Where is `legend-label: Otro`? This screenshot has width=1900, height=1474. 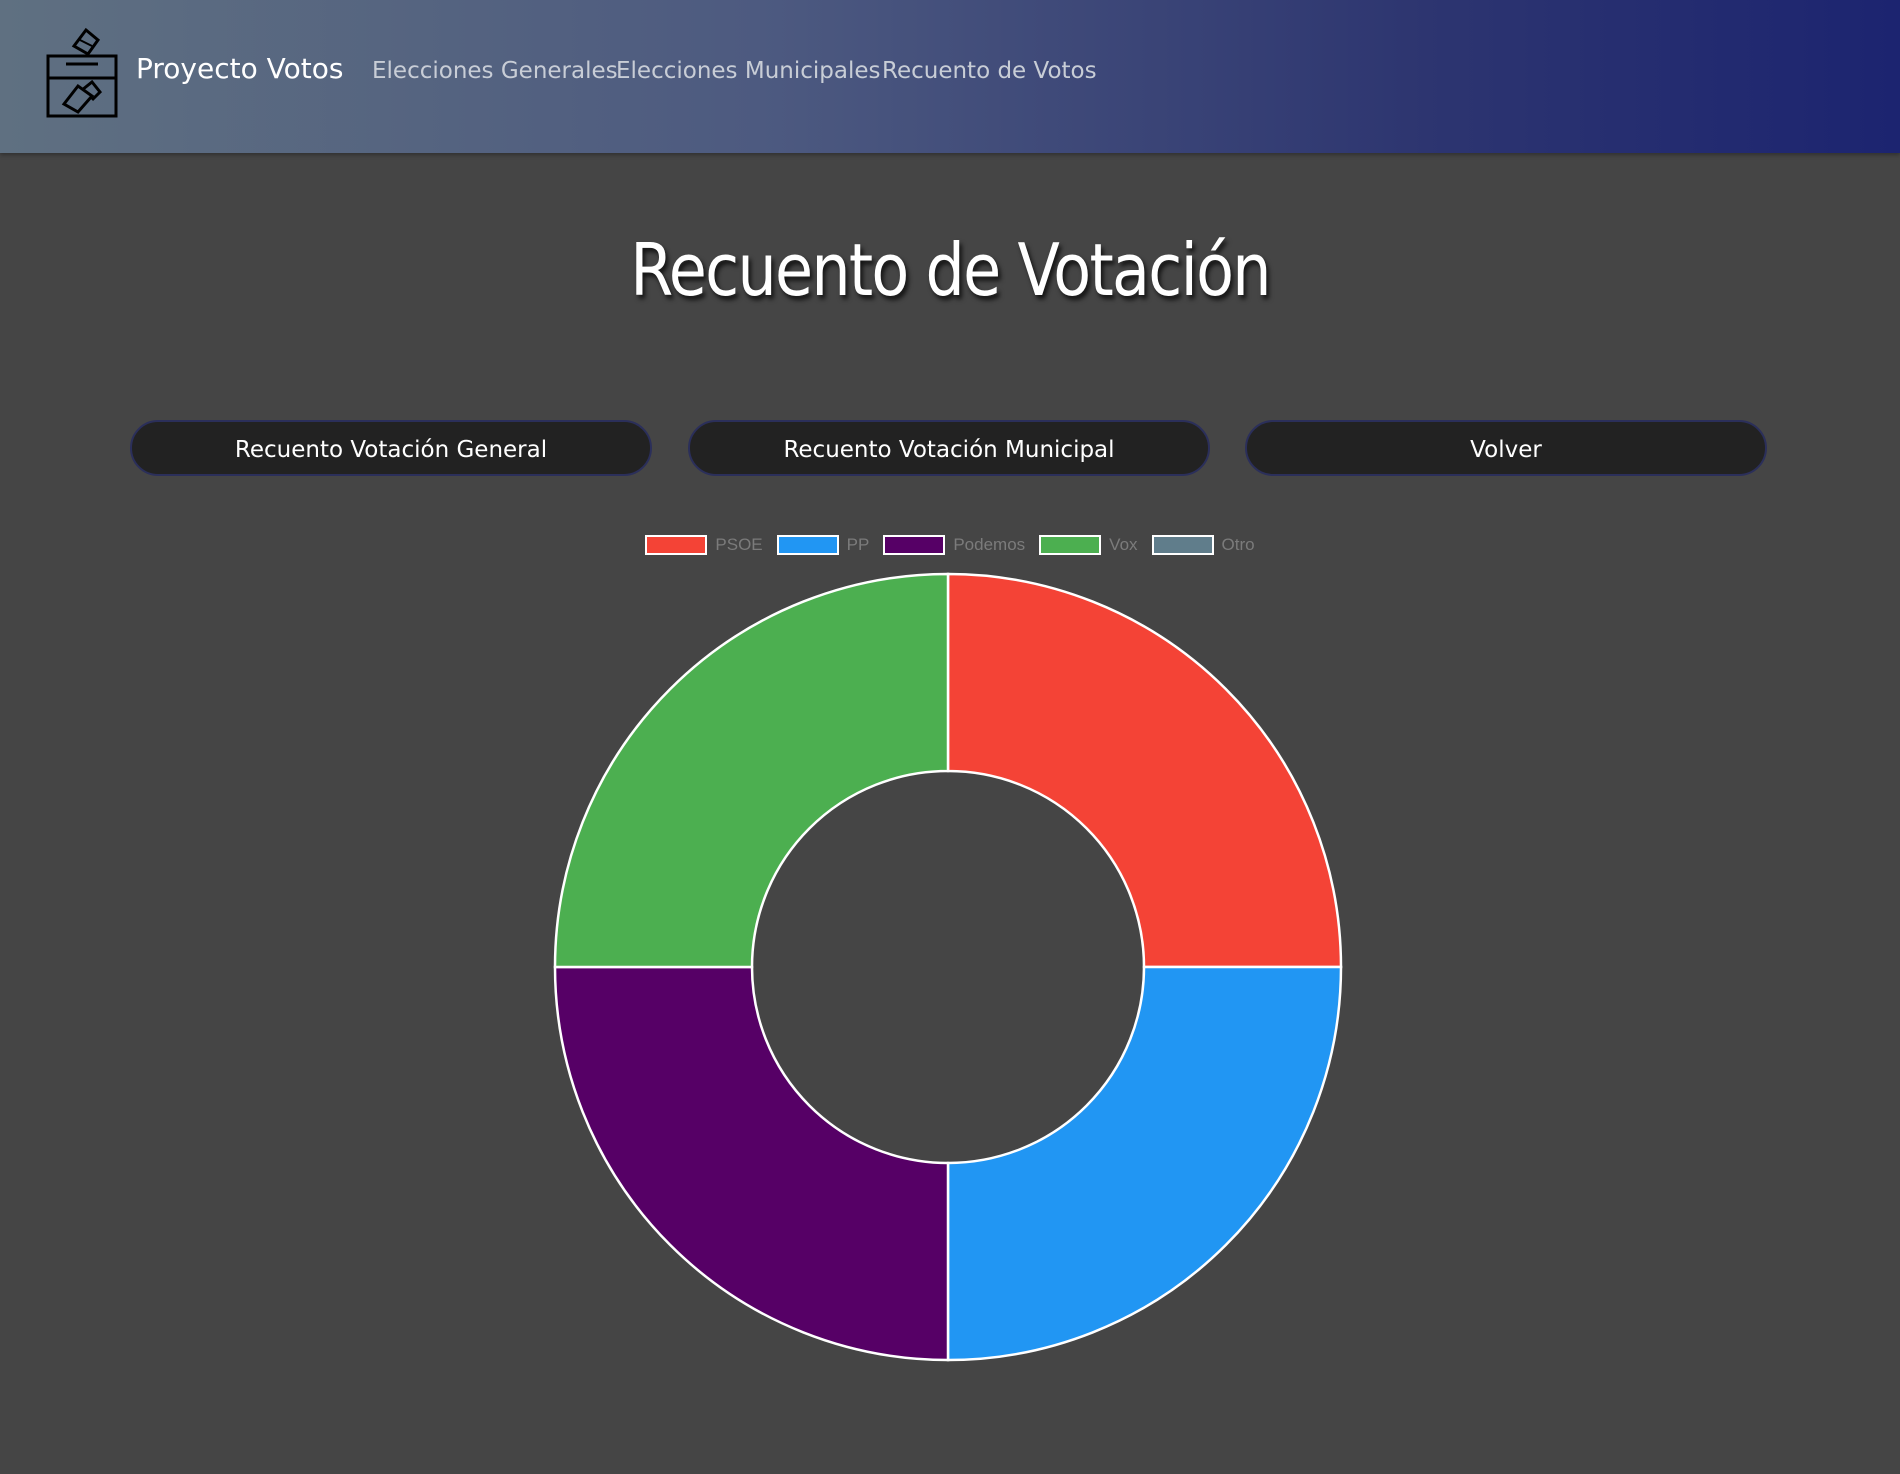
legend-label: Otro is located at coordinates (1238, 544).